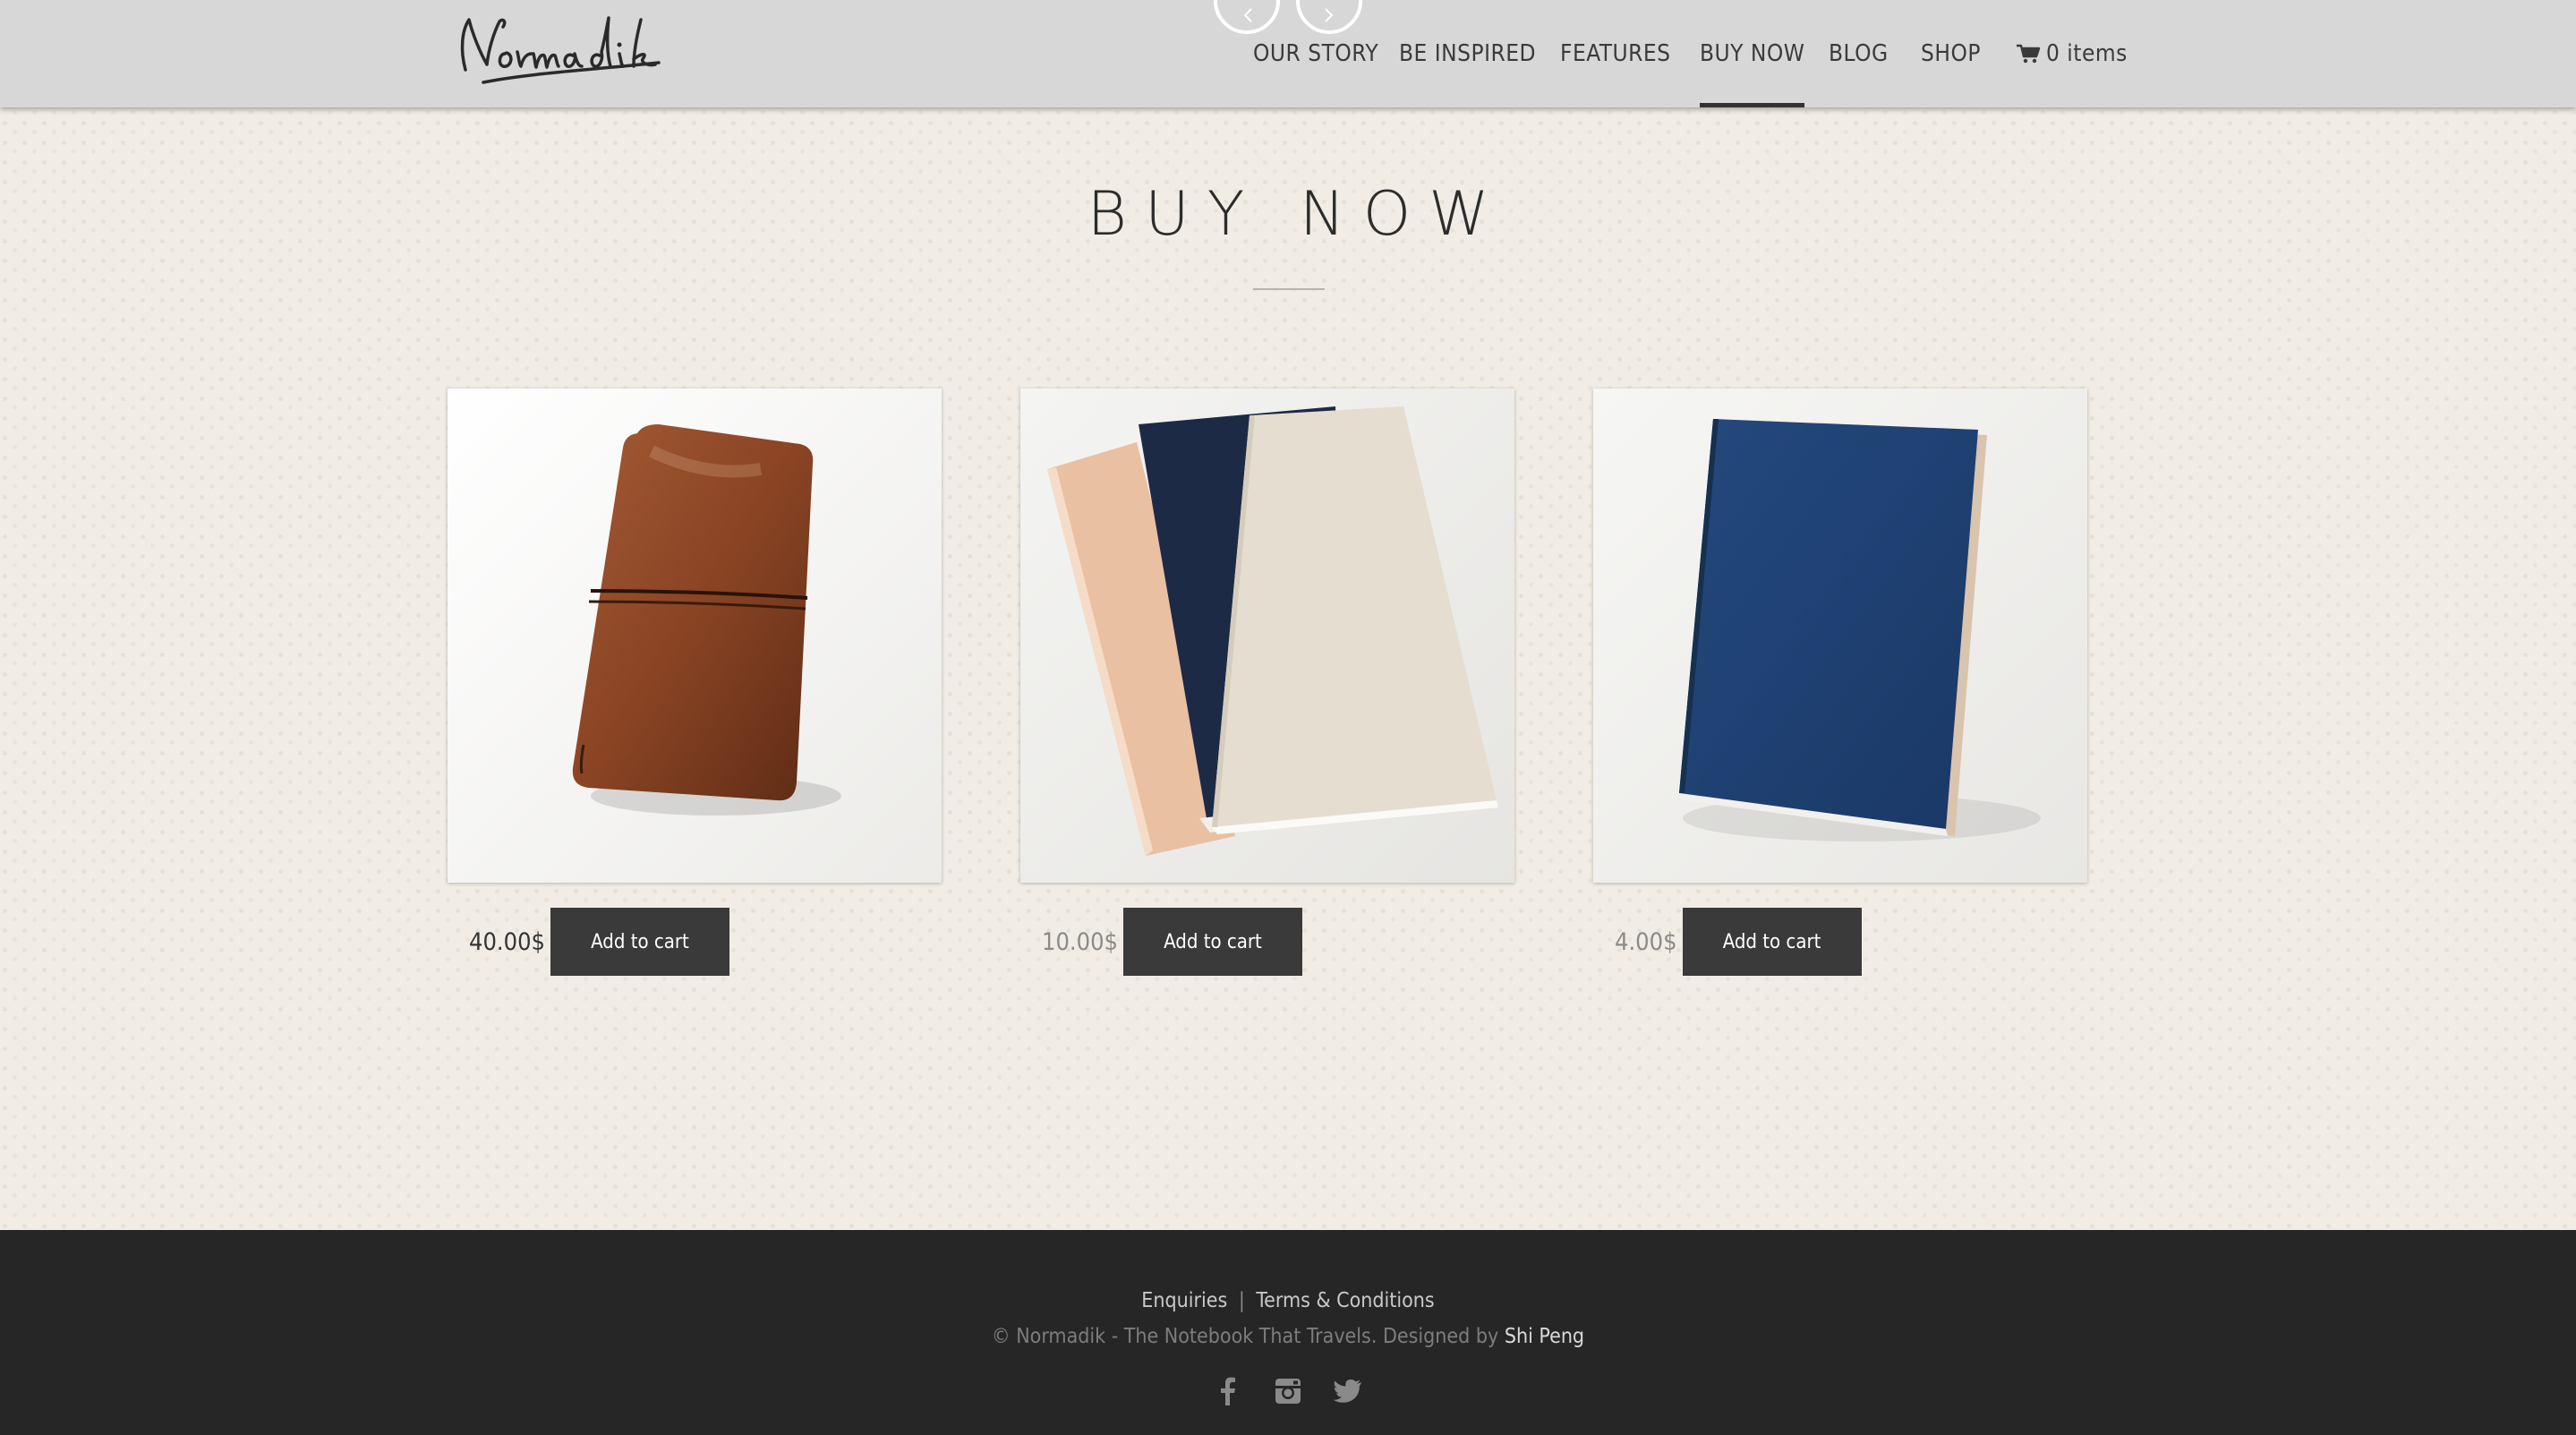 The height and width of the screenshot is (1435, 2576). What do you see at coordinates (1615, 53) in the screenshot?
I see `nav-features: FEATURES` at bounding box center [1615, 53].